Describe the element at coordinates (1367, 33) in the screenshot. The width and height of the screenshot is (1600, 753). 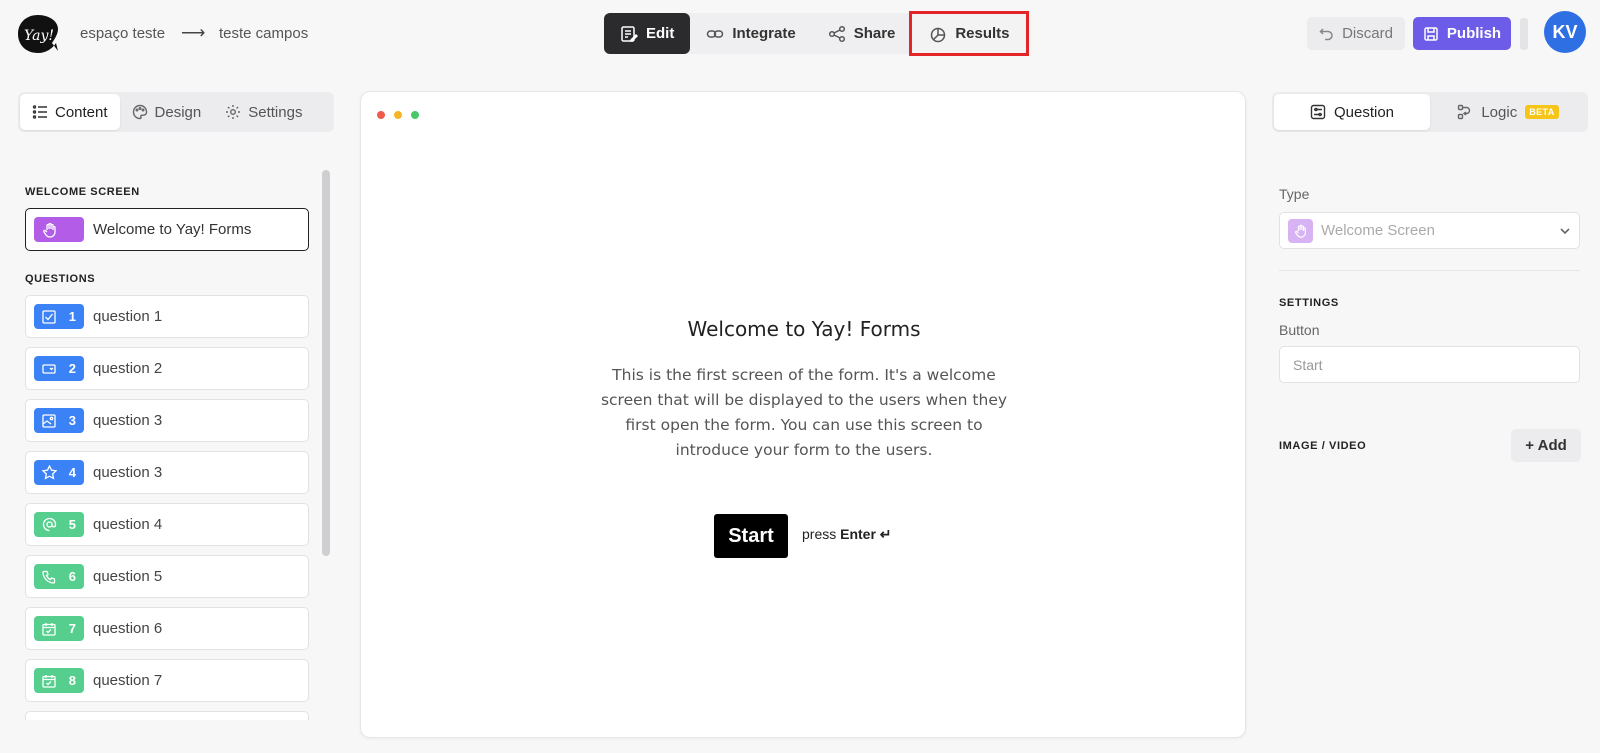
I see `discard-label: Discard` at that location.